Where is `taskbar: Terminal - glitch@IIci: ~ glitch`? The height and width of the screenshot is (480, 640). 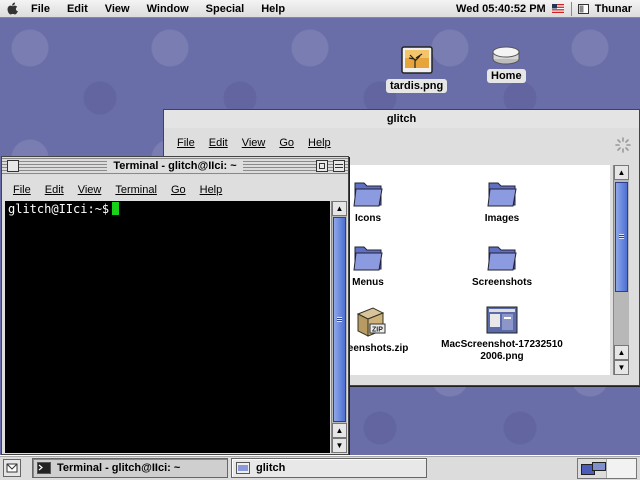 taskbar: Terminal - glitch@IIci: ~ glitch is located at coordinates (320, 467).